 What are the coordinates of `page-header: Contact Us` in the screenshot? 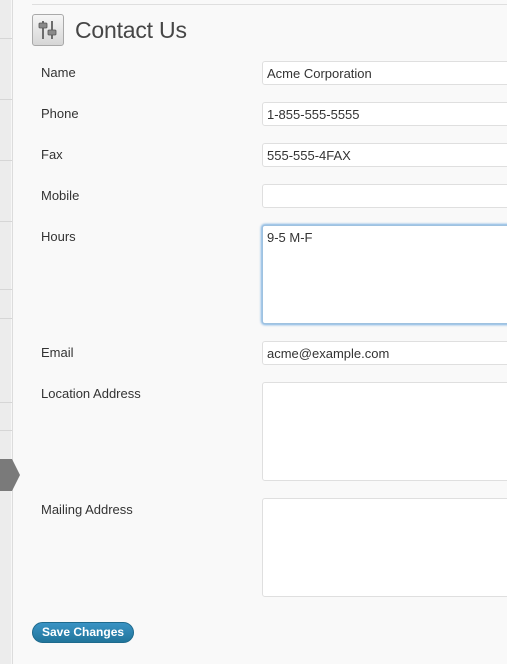 It's located at (109, 30).